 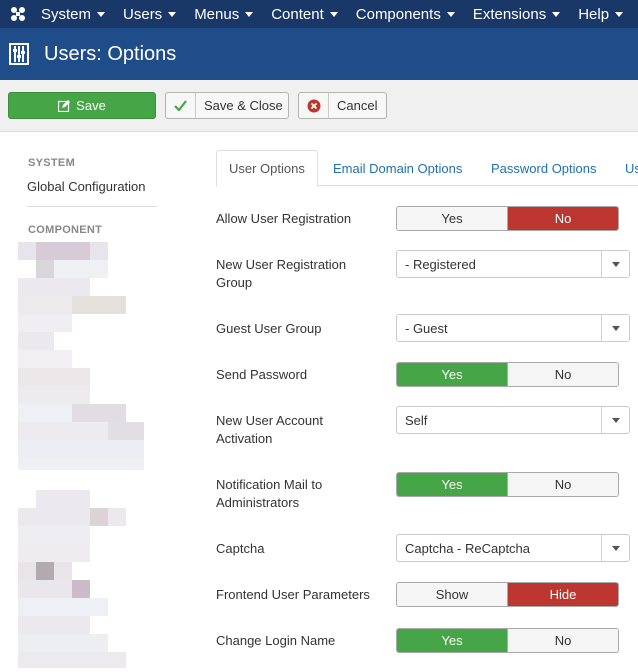 I want to click on cancel-button: Cancel, so click(x=342, y=105).